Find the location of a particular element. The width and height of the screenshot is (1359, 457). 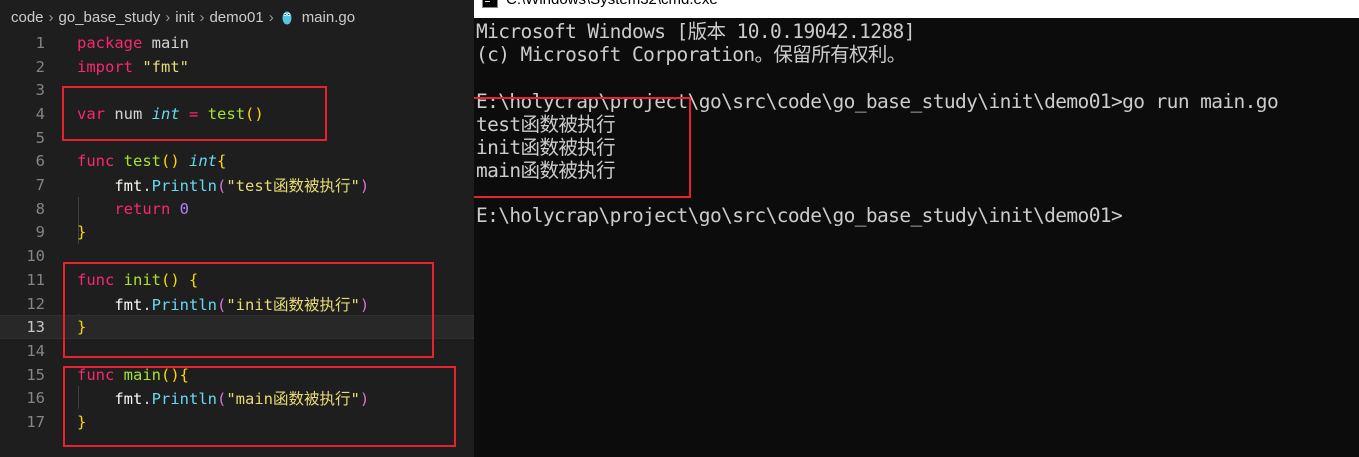

code-line: 14 is located at coordinates (237, 351).